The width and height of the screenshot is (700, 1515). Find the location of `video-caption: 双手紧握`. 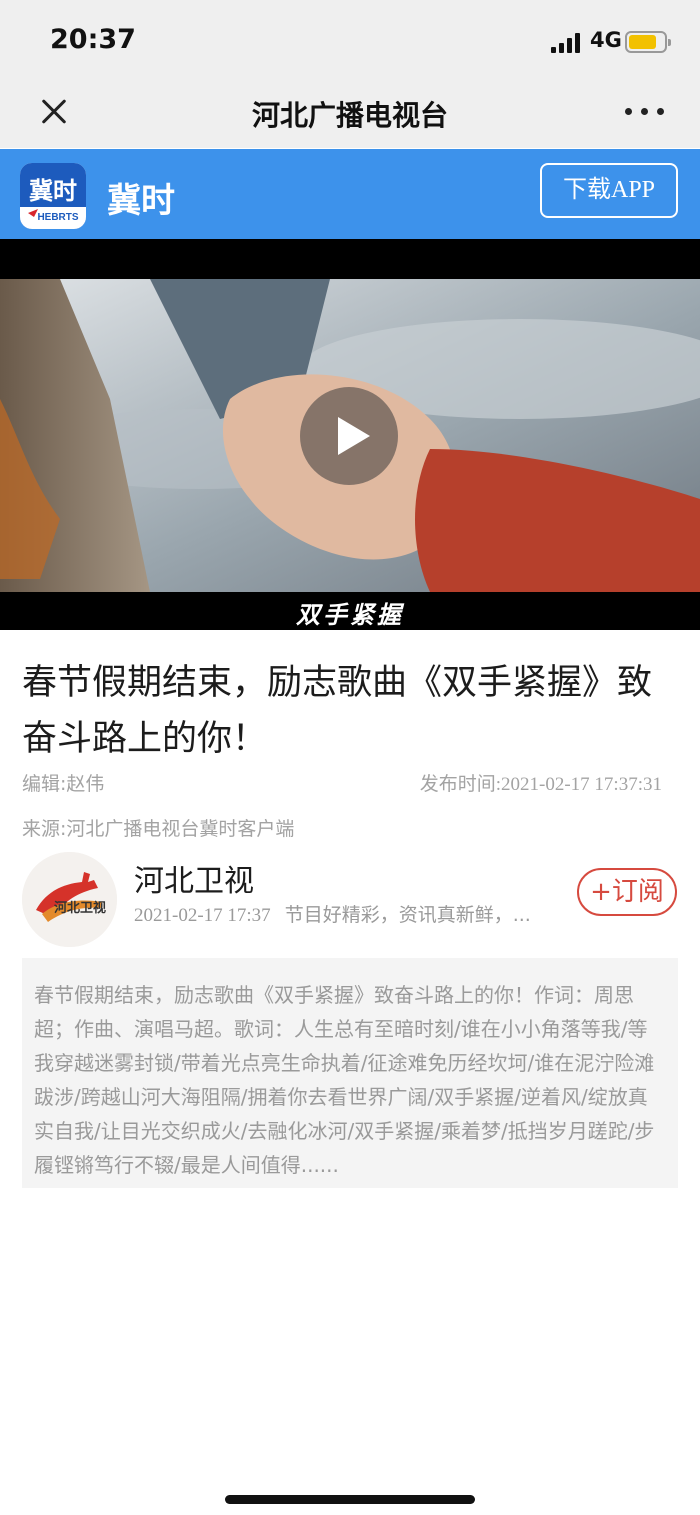

video-caption: 双手紧握 is located at coordinates (350, 614).